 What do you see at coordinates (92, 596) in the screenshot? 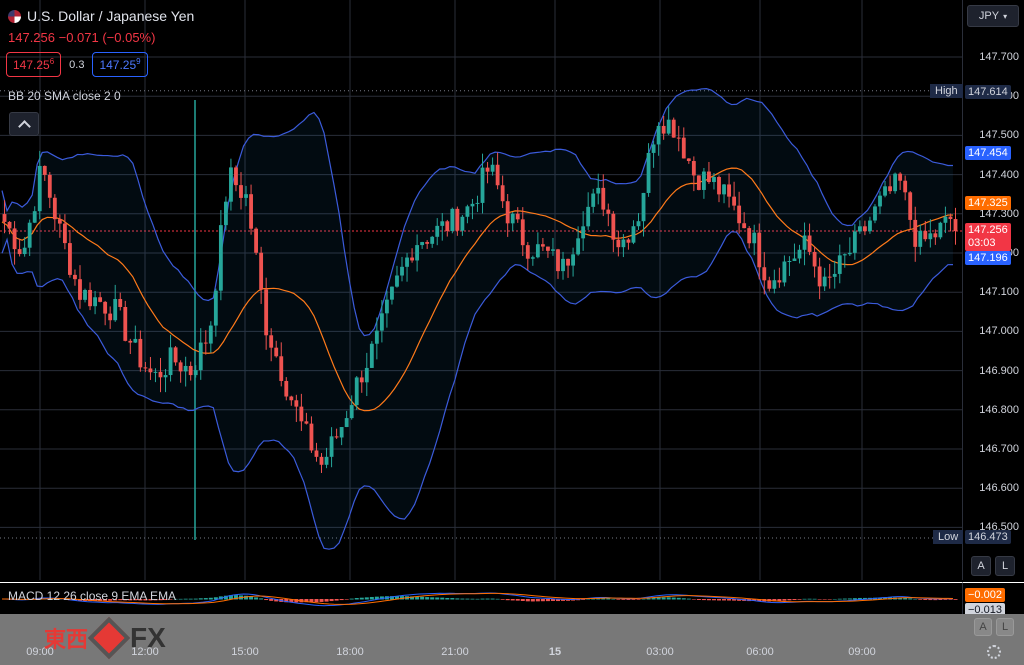
I see `macd-legend: MACD 12 26 close 9 EMA EMA` at bounding box center [92, 596].